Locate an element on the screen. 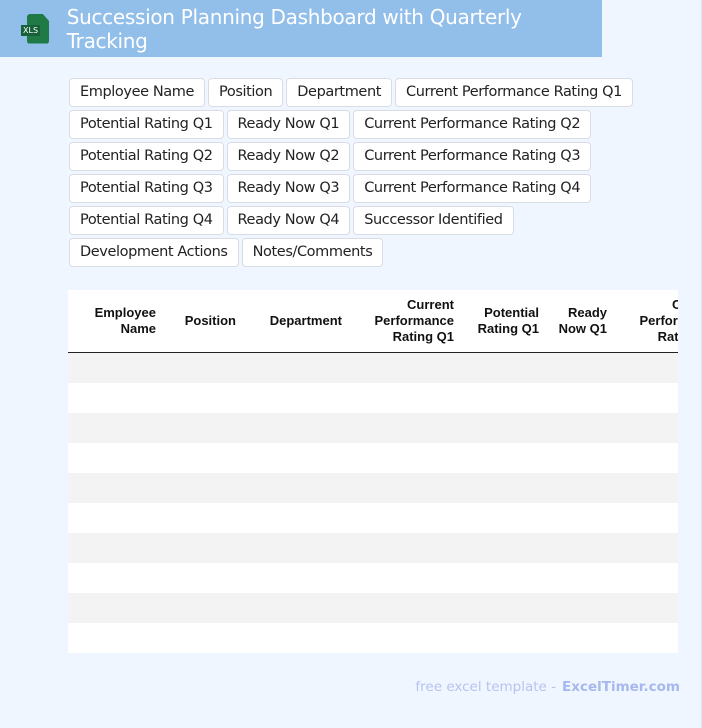  column-chip: Ready Now Q4 is located at coordinates (288, 220).